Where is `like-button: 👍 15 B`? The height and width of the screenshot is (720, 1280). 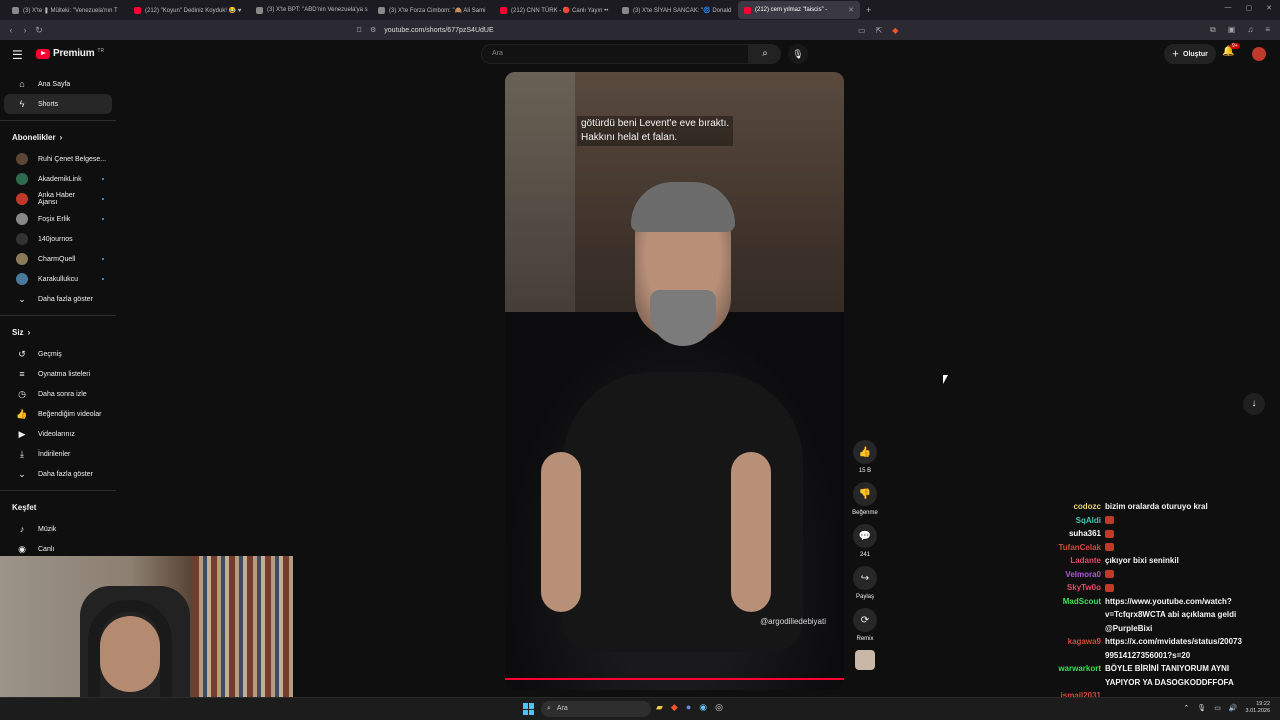
like-button: 👍 15 B is located at coordinates (865, 457).